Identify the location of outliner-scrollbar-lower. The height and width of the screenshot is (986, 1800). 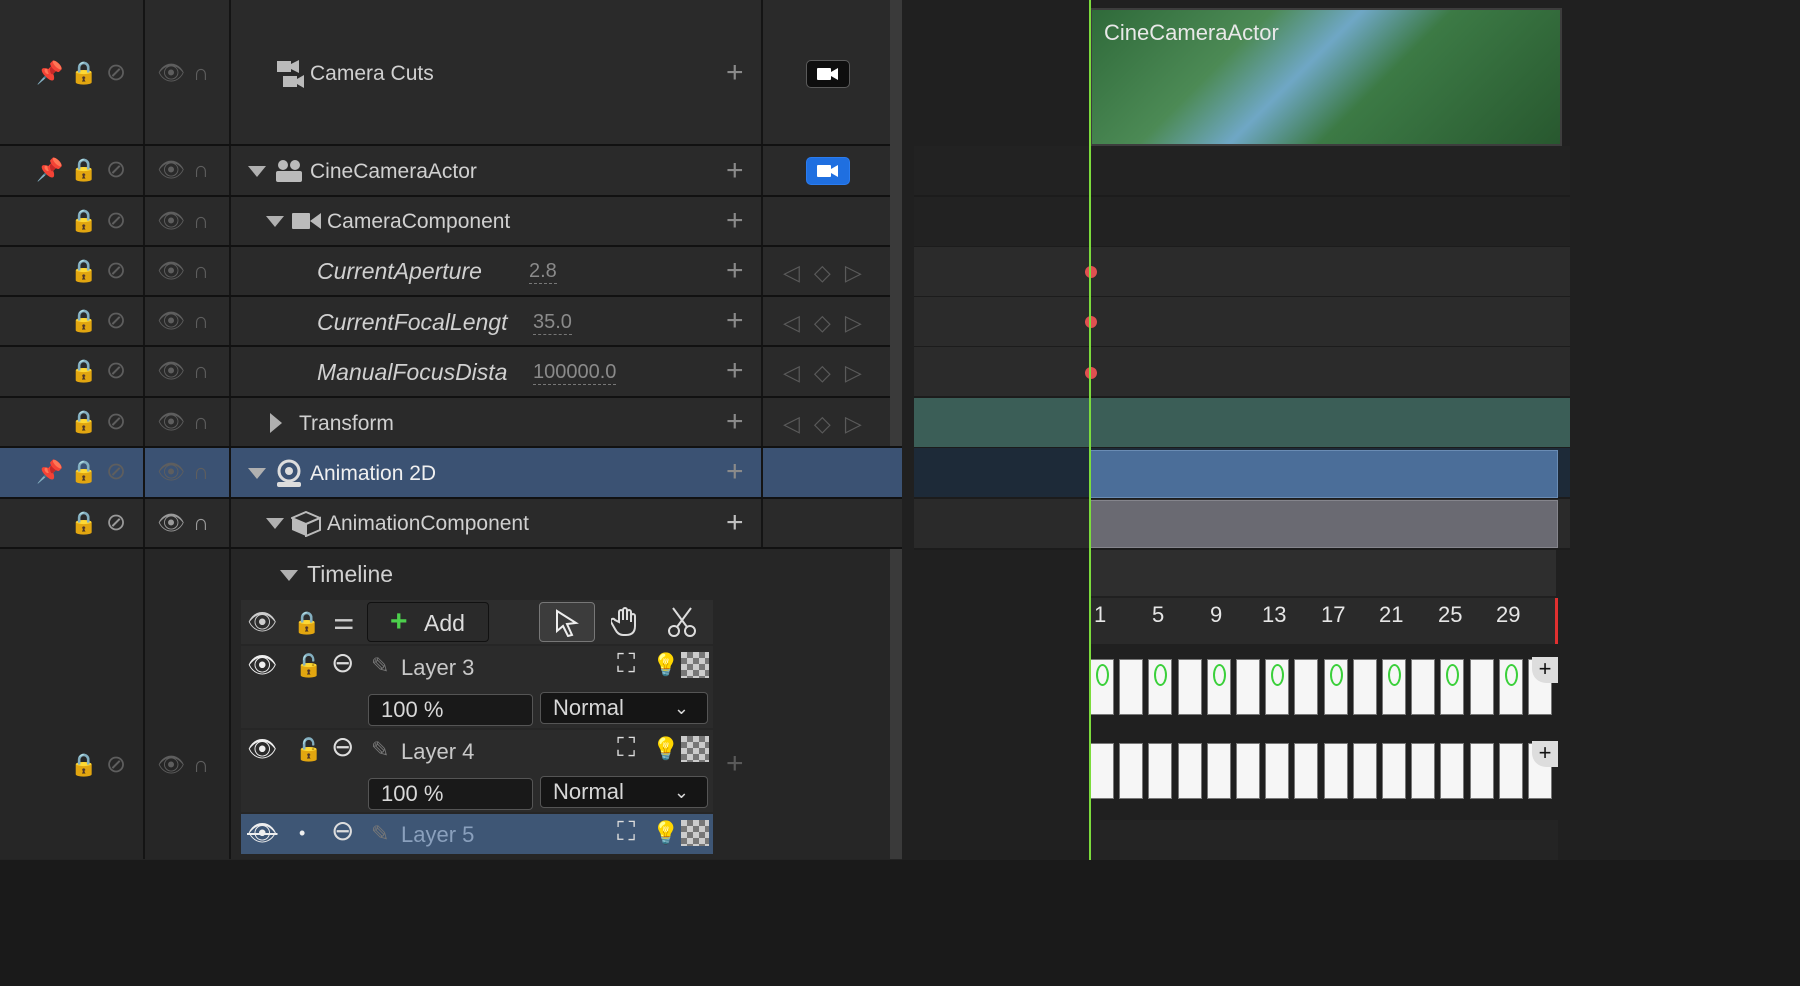
(896, 704).